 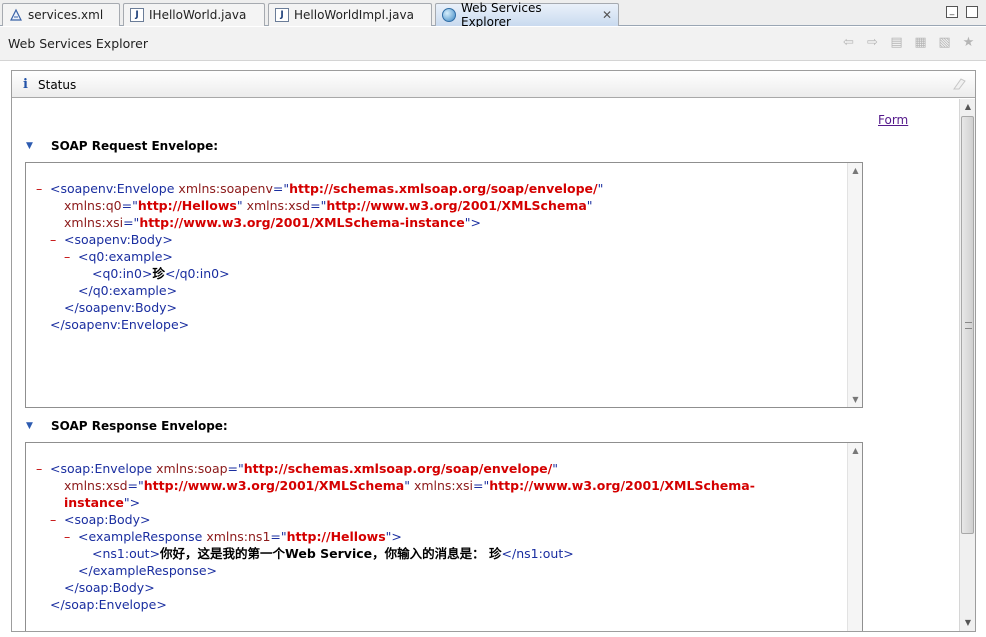 What do you see at coordinates (449, 15) in the screenshot?
I see `globe-icon` at bounding box center [449, 15].